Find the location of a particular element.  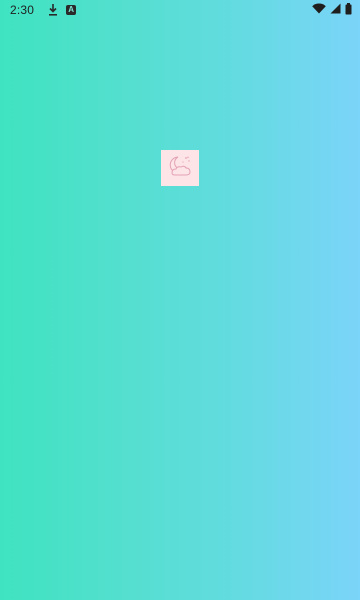

download-icon is located at coordinates (53, 10).